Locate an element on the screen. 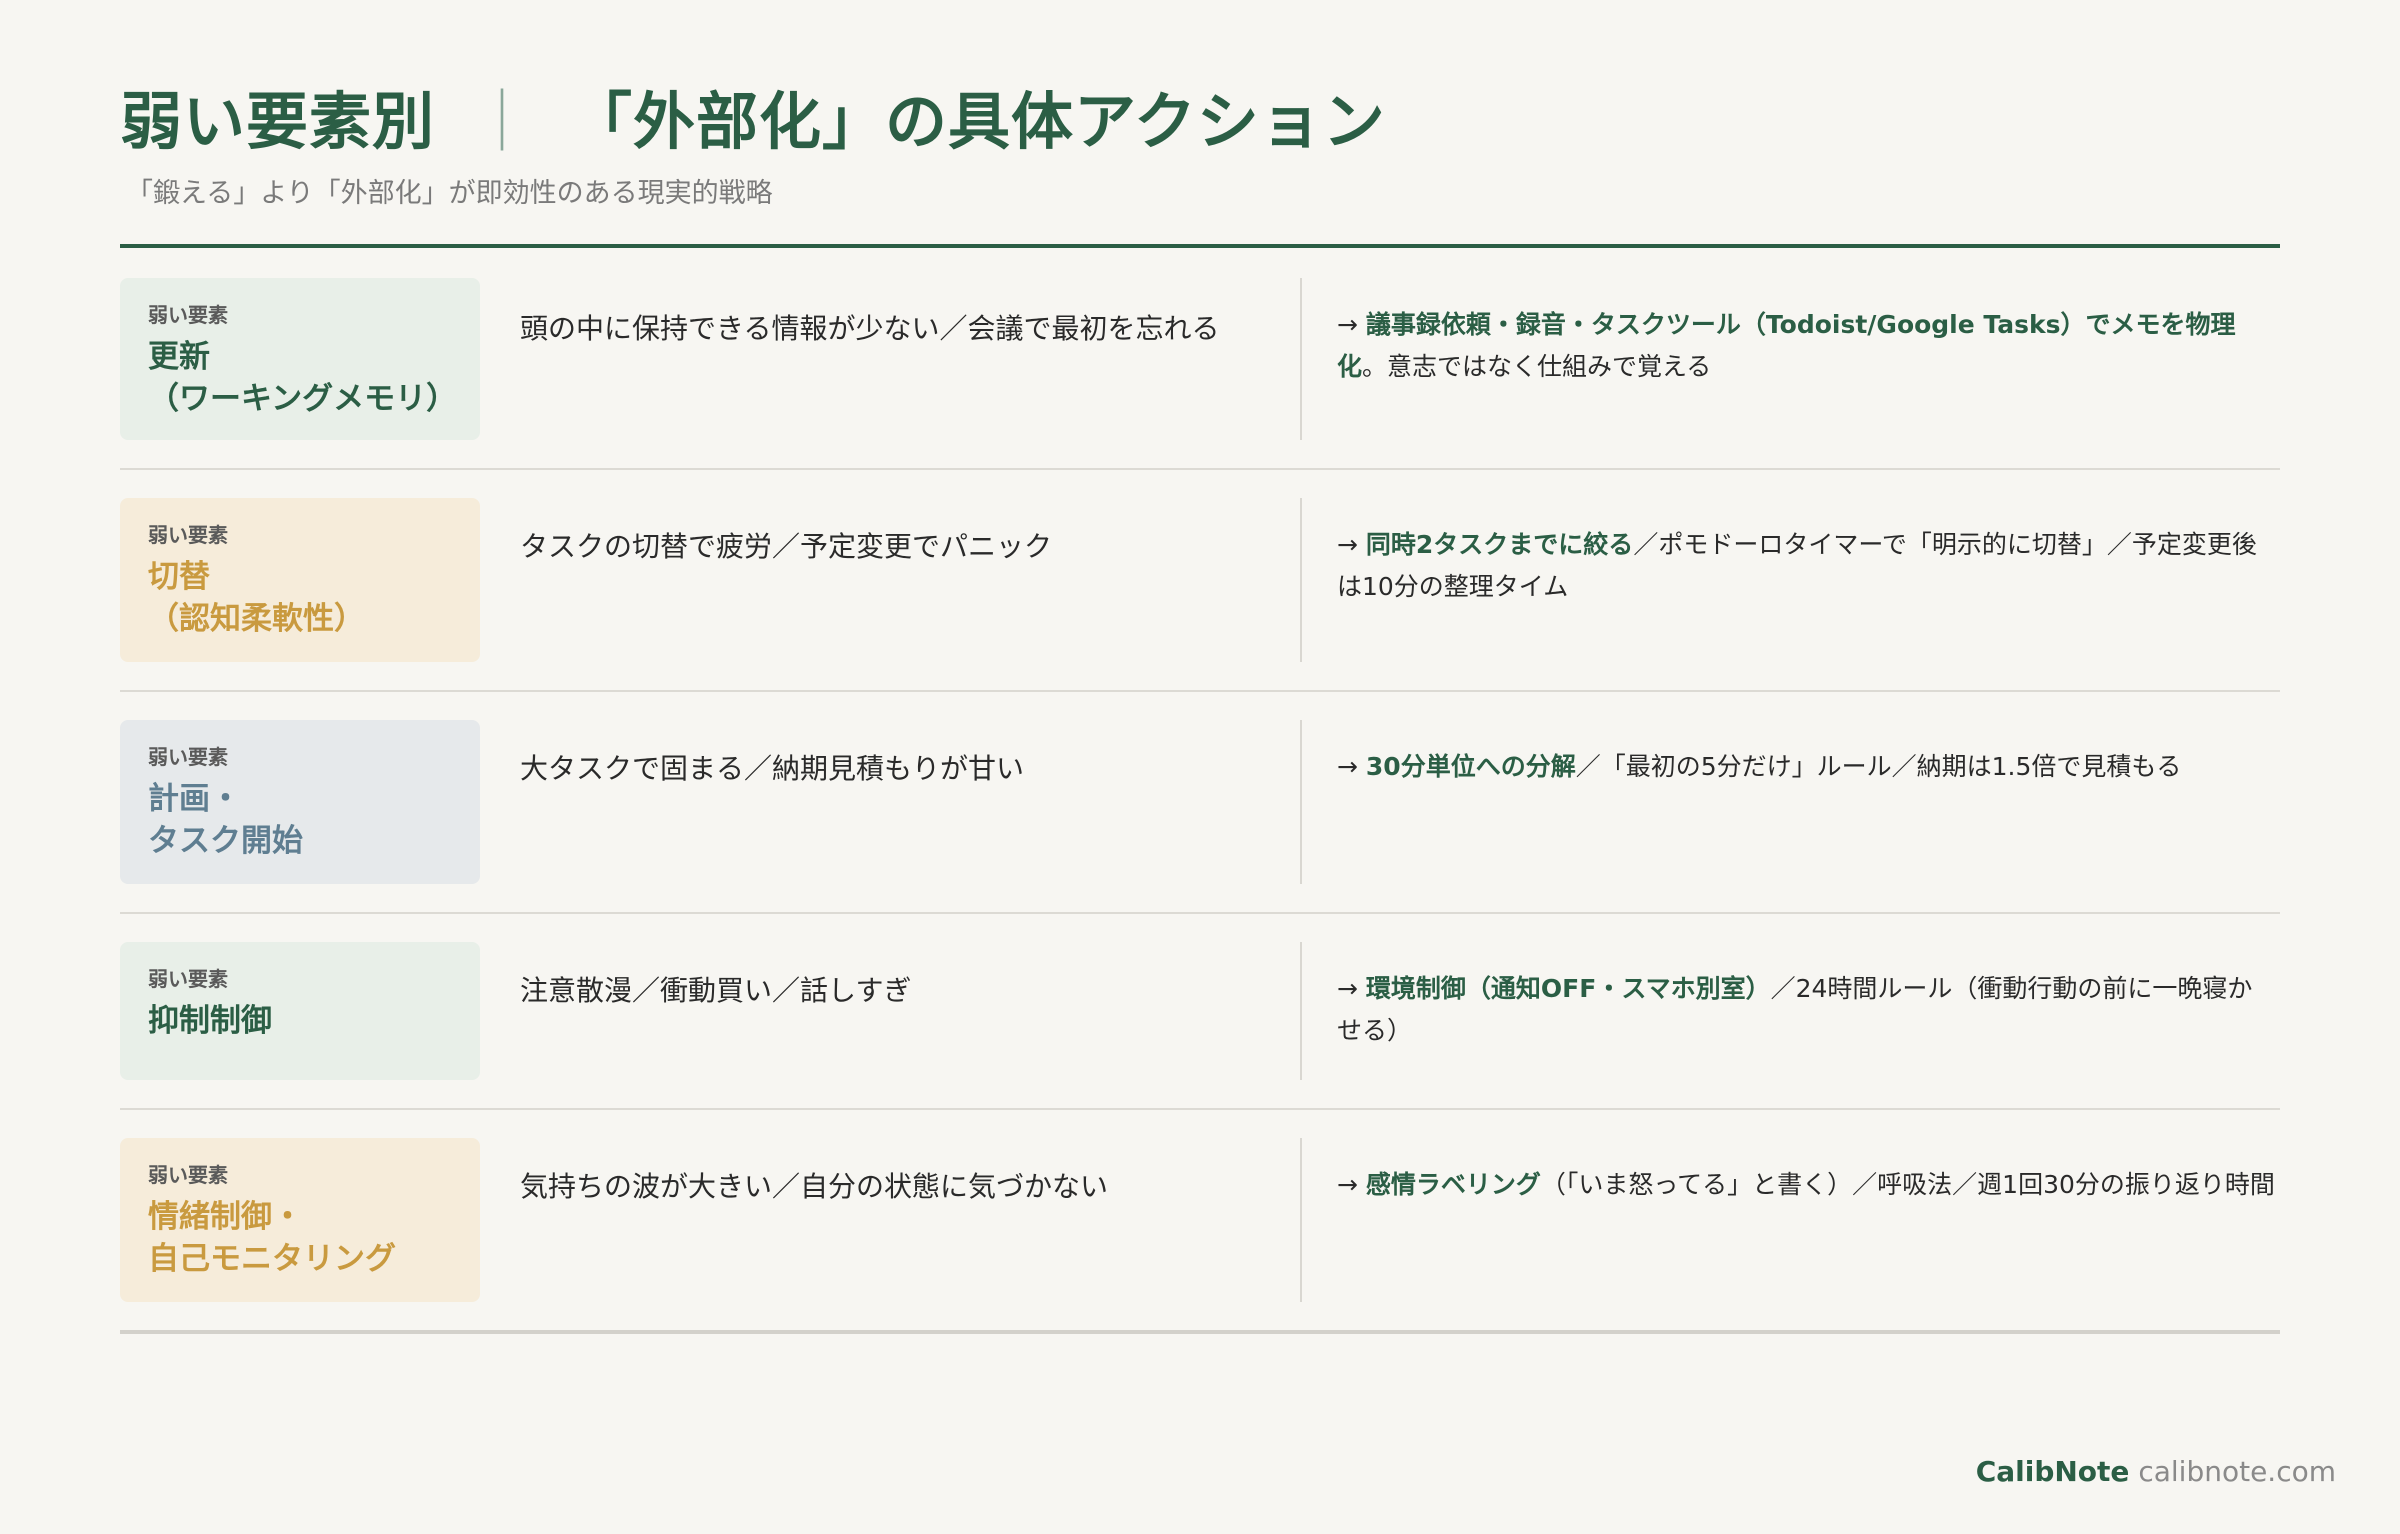  page-title-sub: 「外部化」の具体アクション is located at coordinates (978, 121).